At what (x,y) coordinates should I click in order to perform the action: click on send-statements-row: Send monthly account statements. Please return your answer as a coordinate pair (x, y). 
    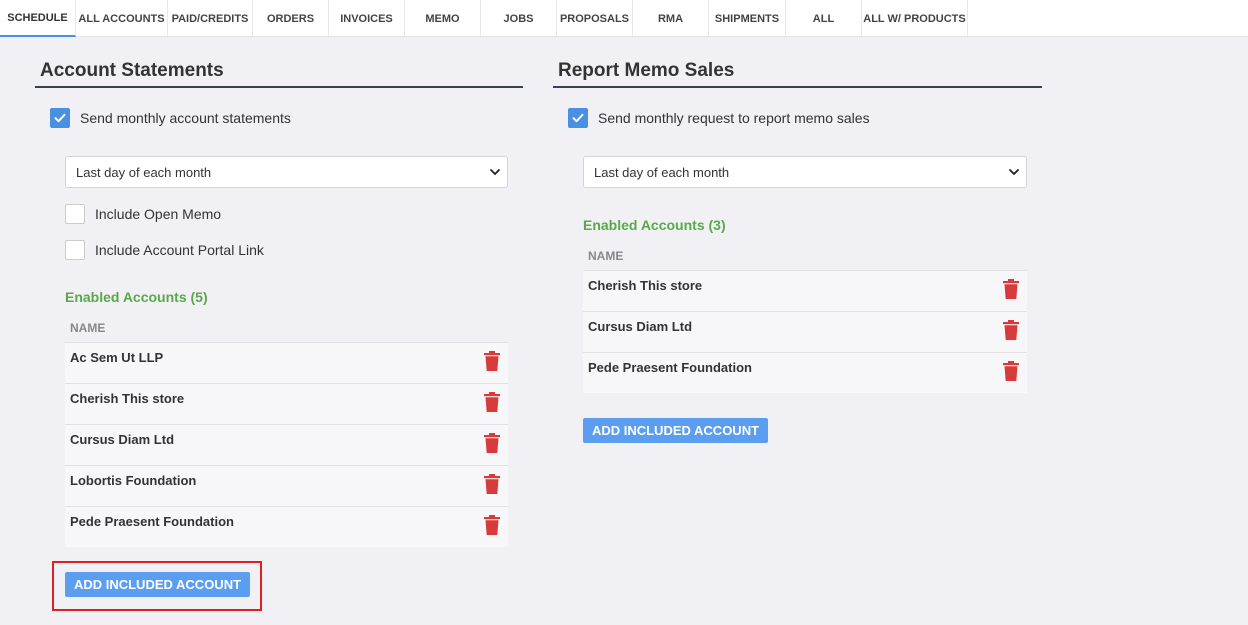
    Looking at the image, I should click on (170, 118).